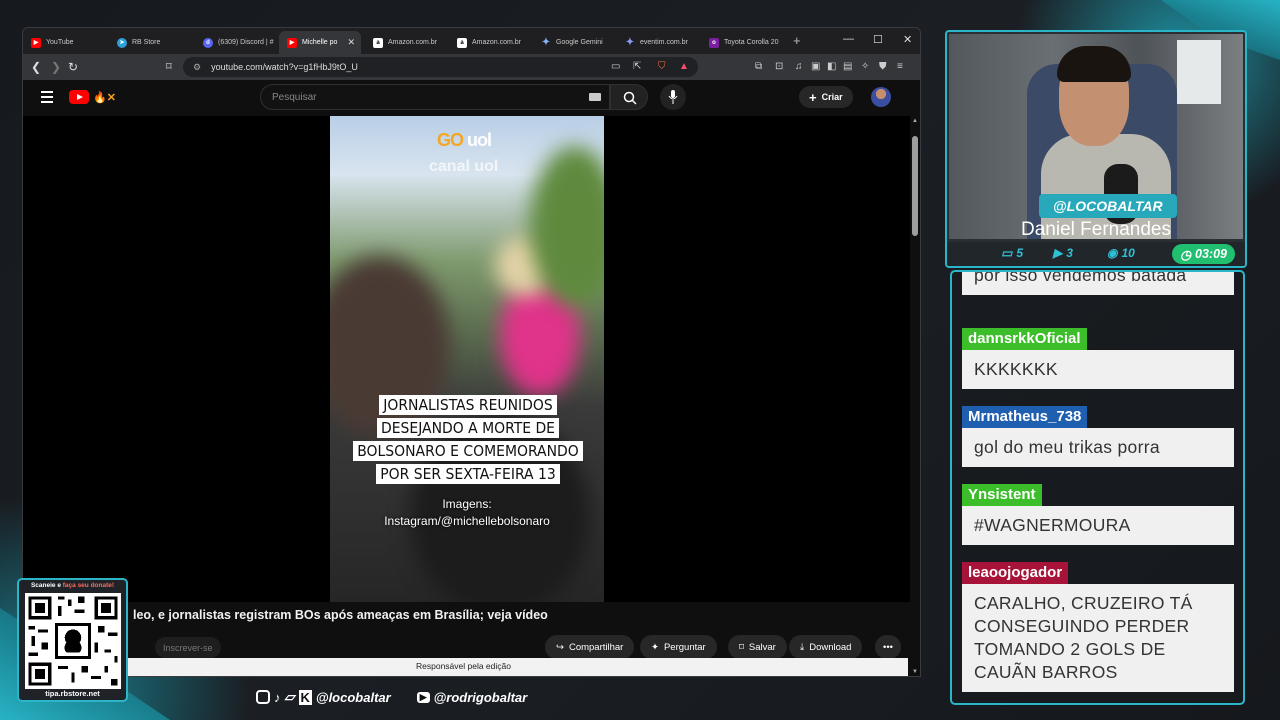 The height and width of the screenshot is (720, 1280). Describe the element at coordinates (546, 42) in the screenshot. I see `gemini-icon: ✦` at that location.